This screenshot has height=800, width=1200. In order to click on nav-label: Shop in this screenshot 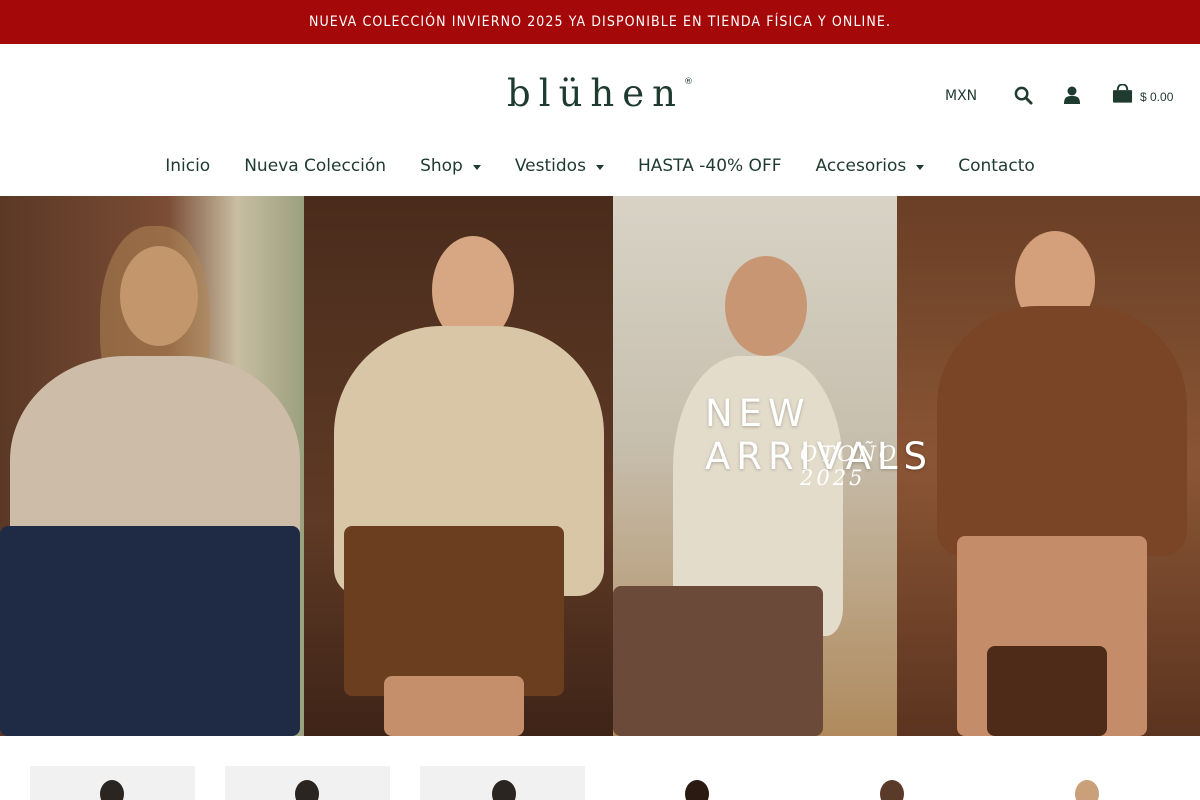, I will do `click(441, 166)`.